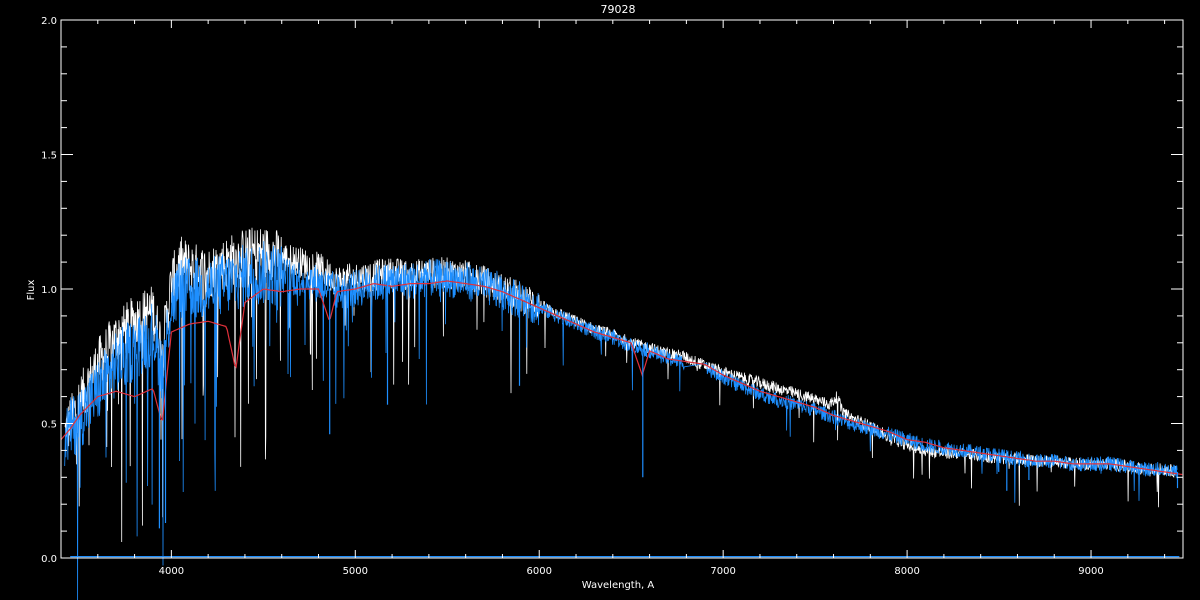 This screenshot has width=1200, height=600. Describe the element at coordinates (171, 571) in the screenshot. I see `x-tick-label: 4000` at that location.